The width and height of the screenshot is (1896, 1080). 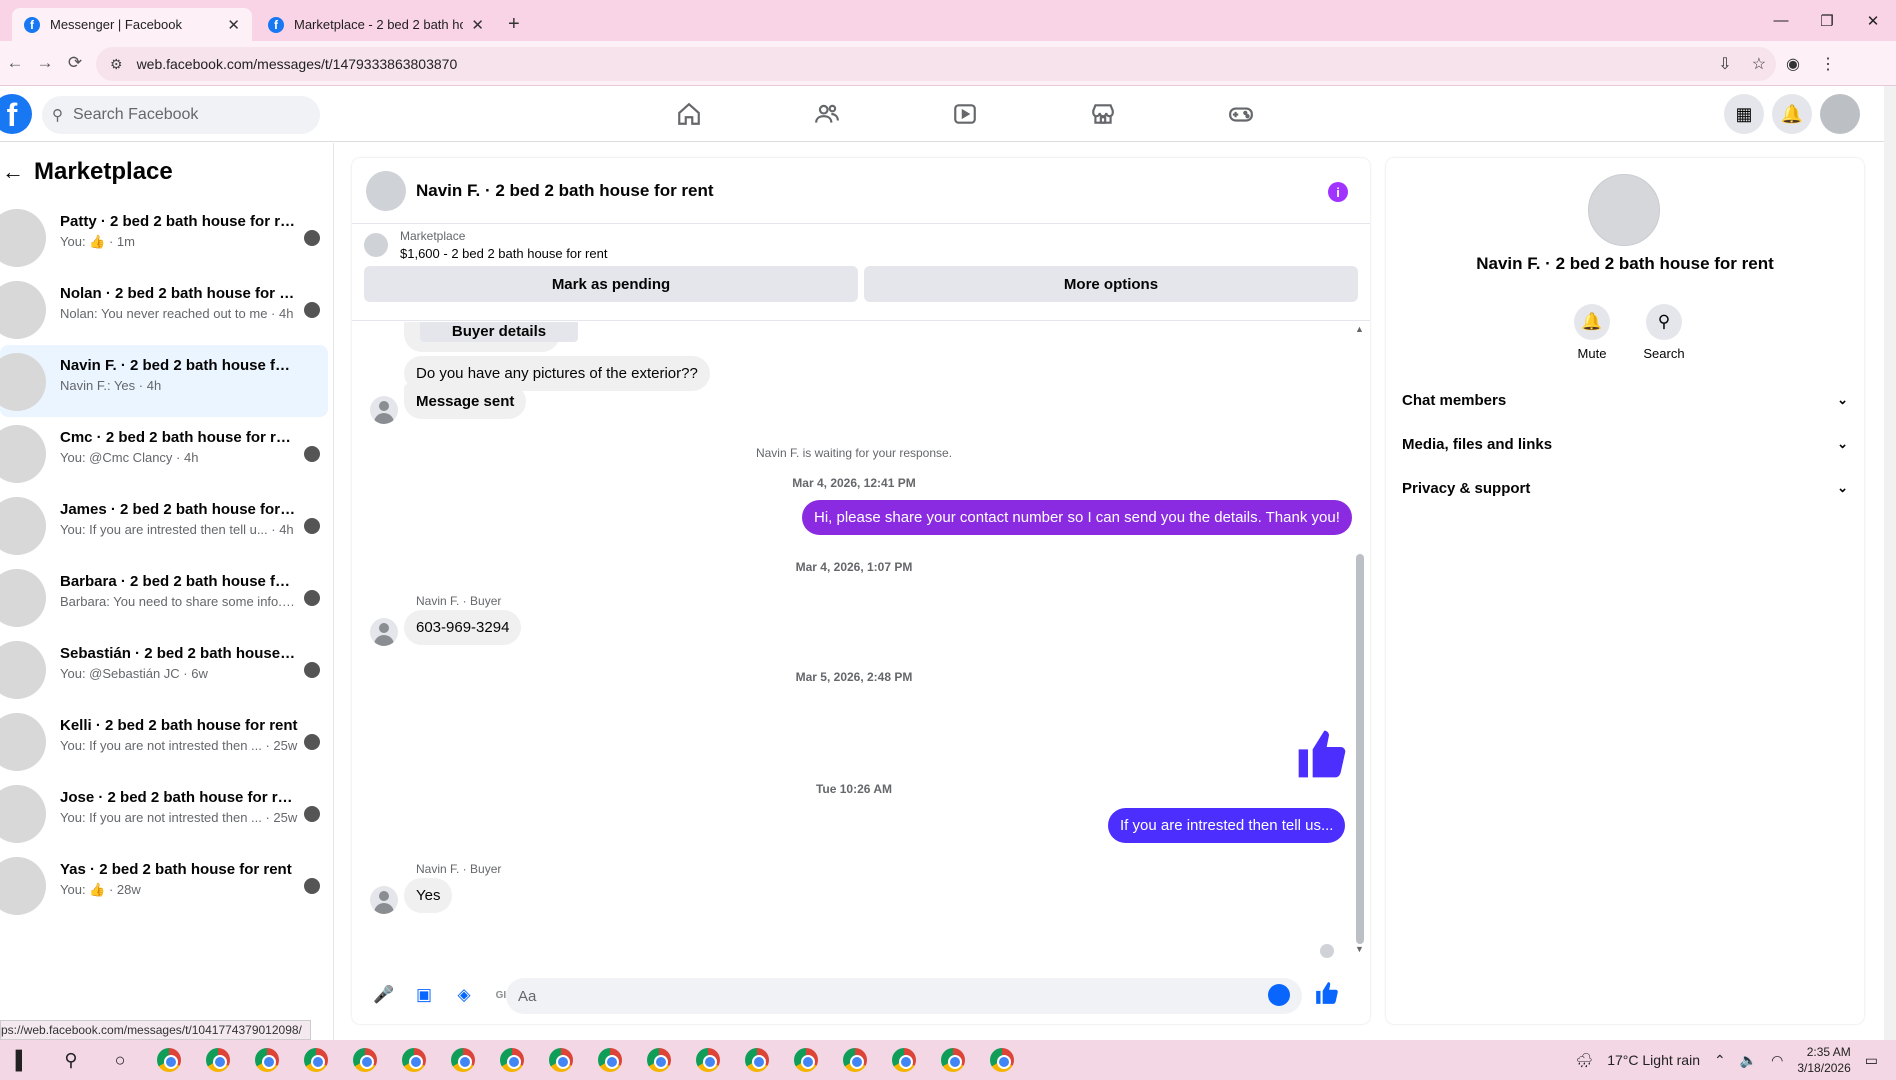 What do you see at coordinates (499, 332) in the screenshot?
I see `buyer-details-button: Buyer details` at bounding box center [499, 332].